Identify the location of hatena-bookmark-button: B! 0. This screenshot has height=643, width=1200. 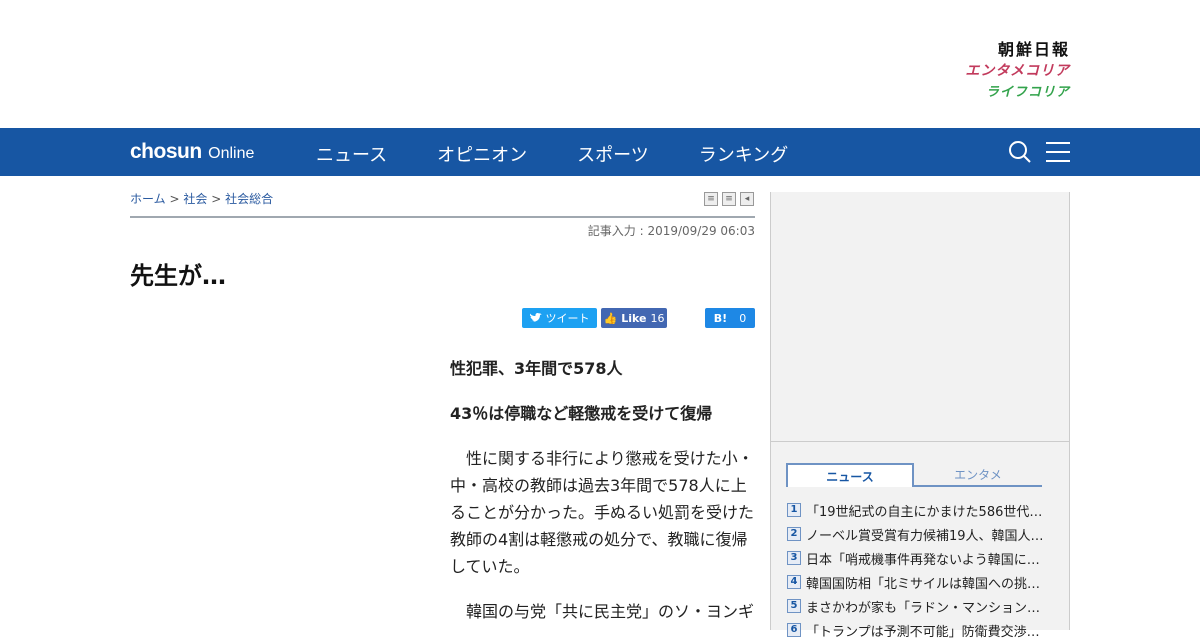
(730, 318).